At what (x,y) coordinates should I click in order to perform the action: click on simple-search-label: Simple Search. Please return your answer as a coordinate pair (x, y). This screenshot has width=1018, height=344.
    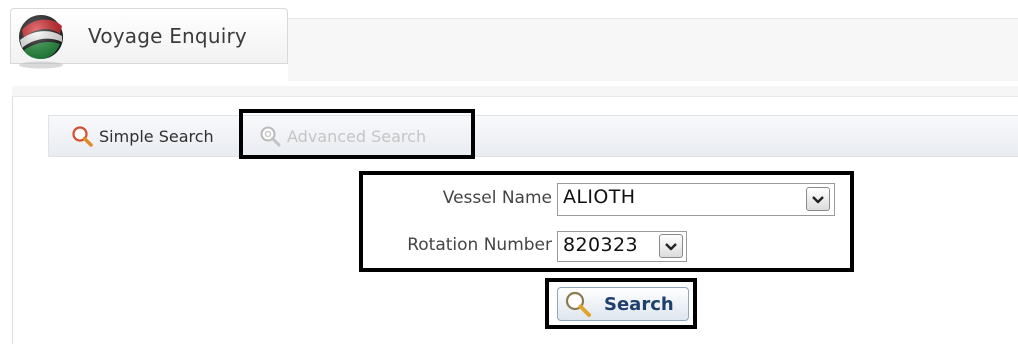
    Looking at the image, I should click on (156, 136).